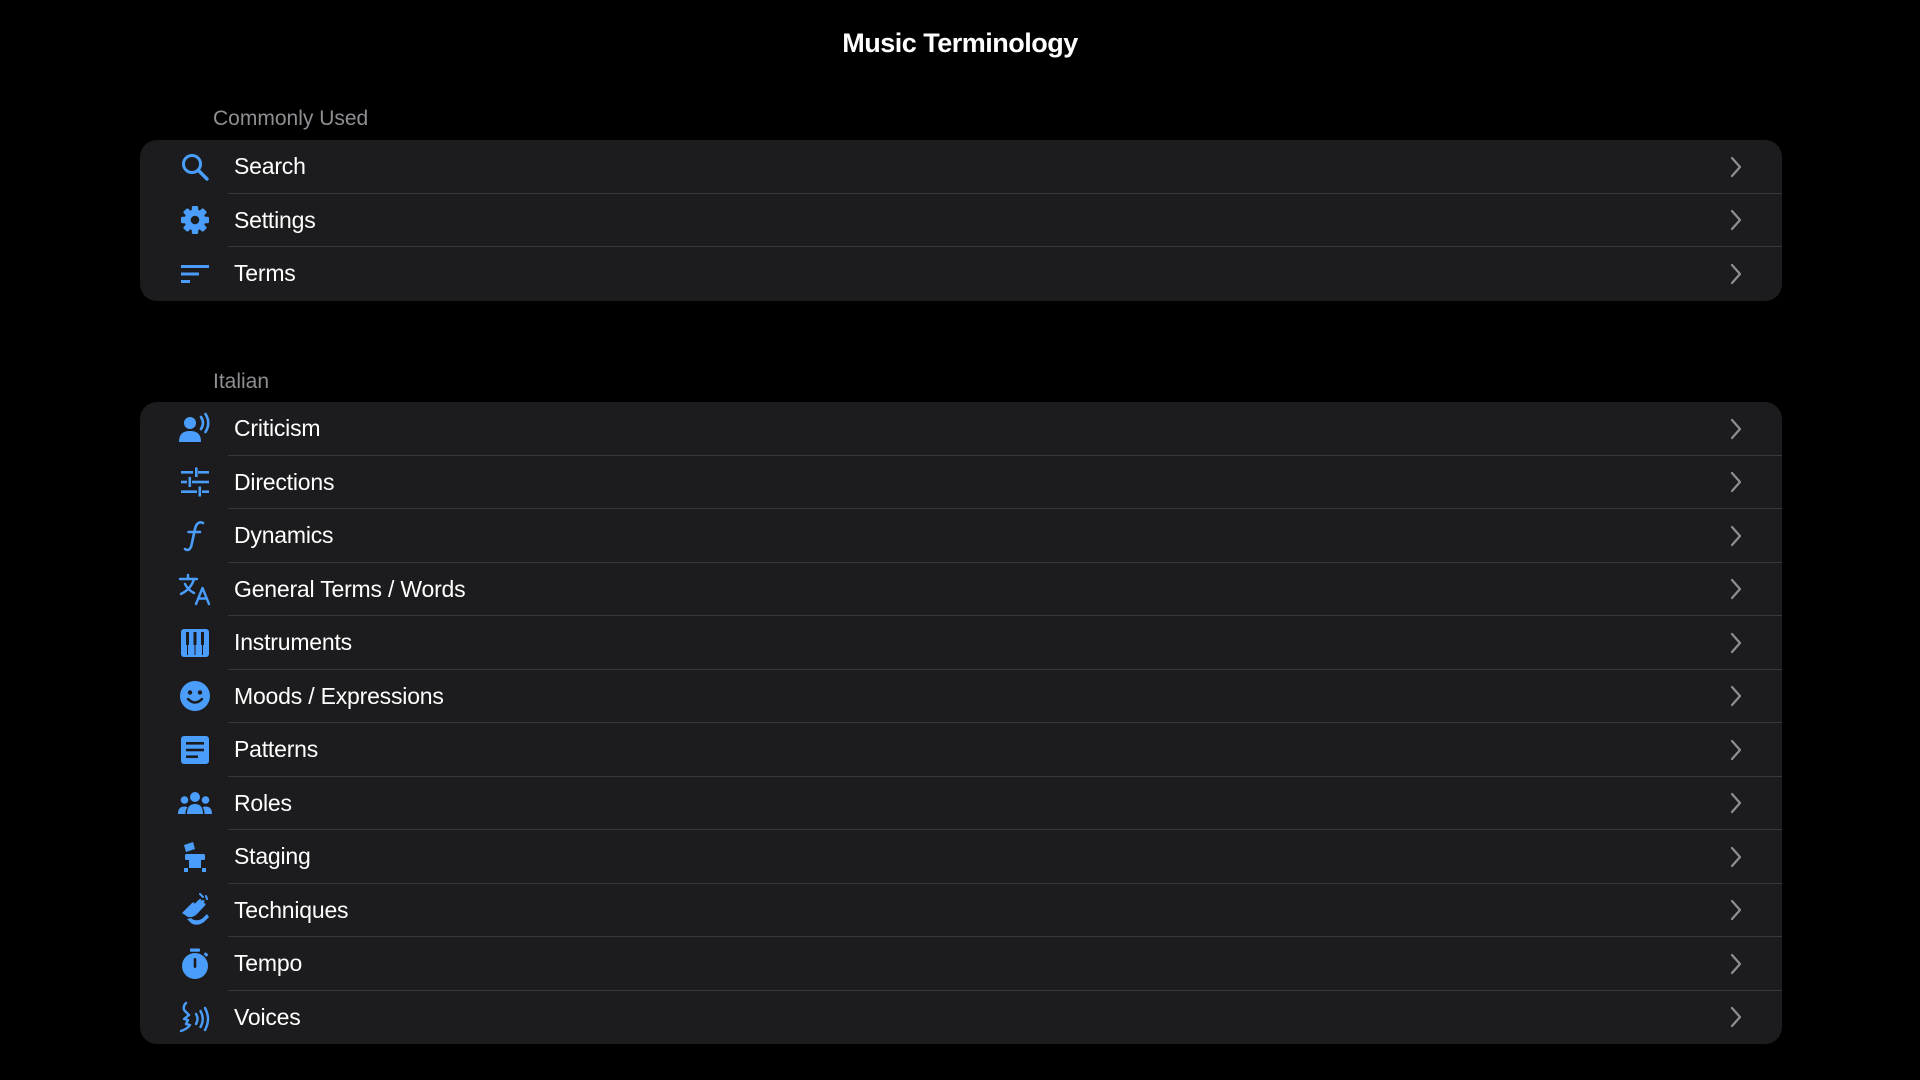  I want to click on list-item-label: Voices, so click(267, 1016).